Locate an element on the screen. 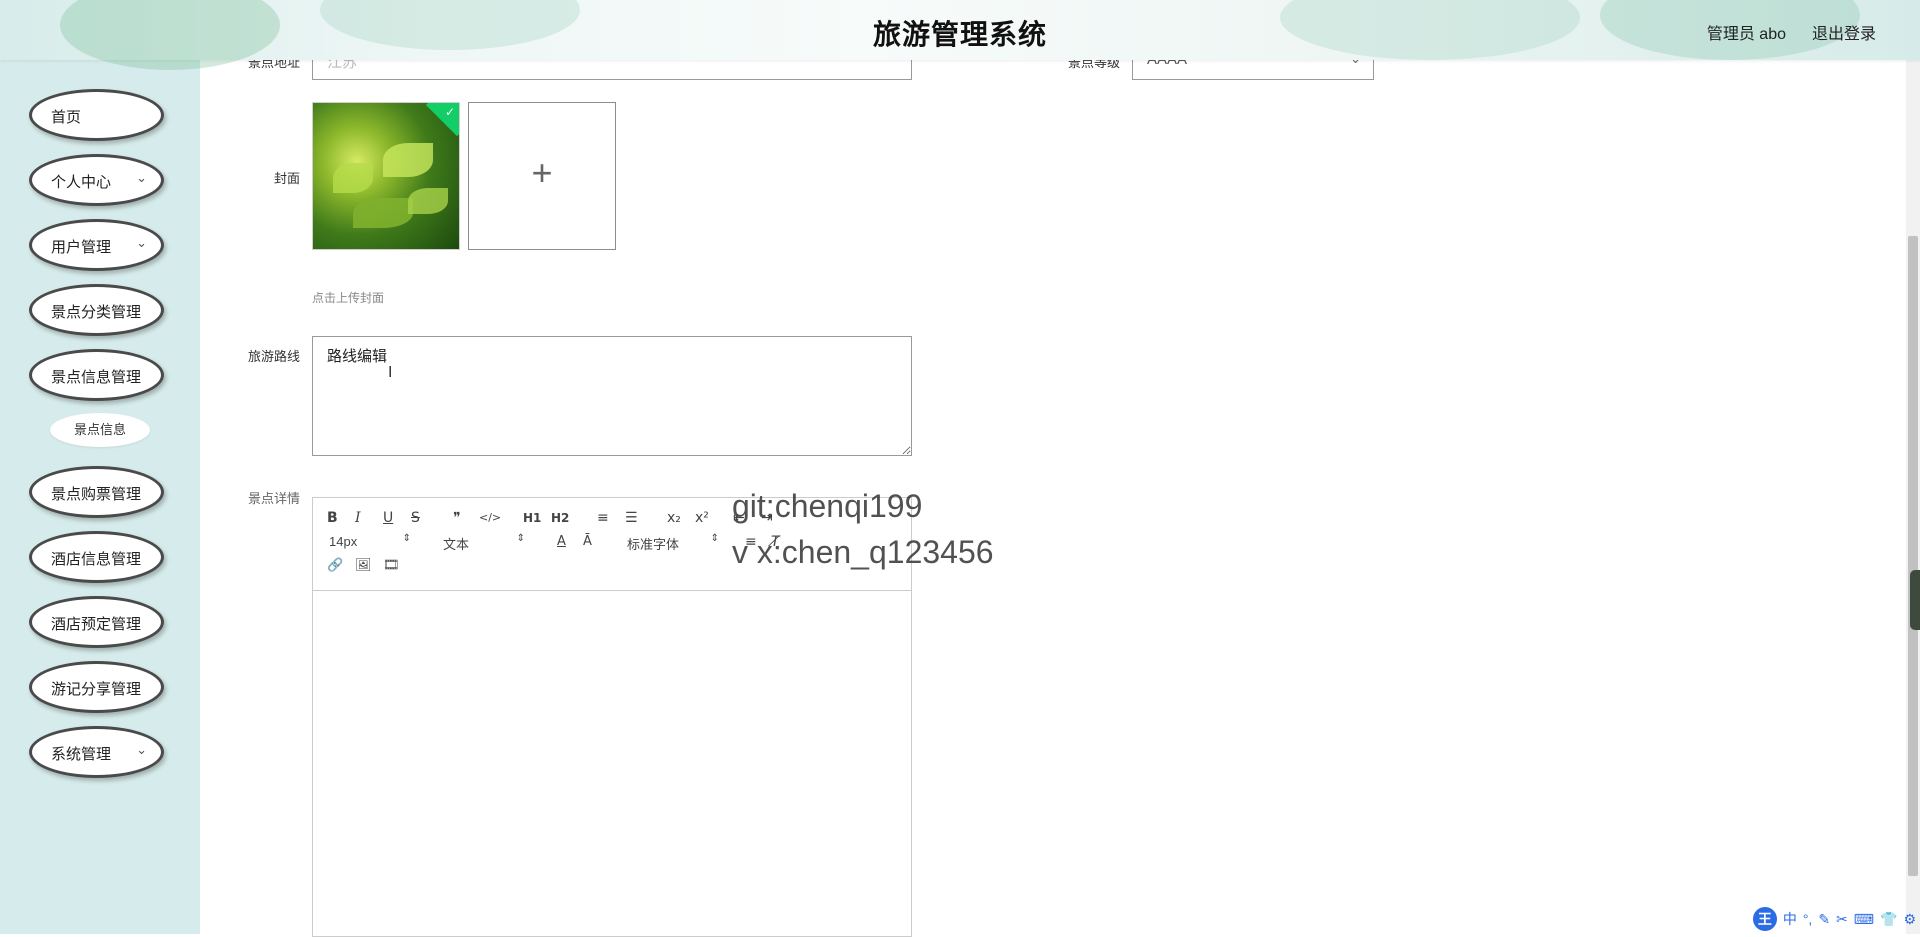 The width and height of the screenshot is (1920, 937). scrollbar-thumb is located at coordinates (1913, 556).